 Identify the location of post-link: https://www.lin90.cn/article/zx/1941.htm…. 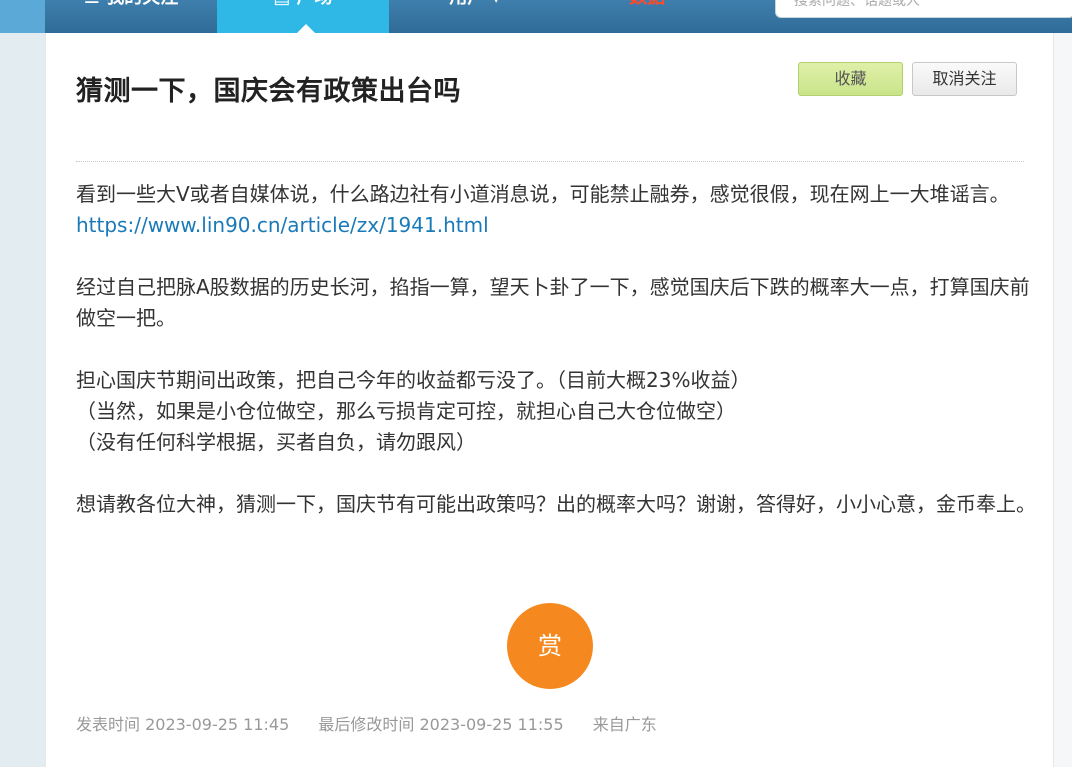
(282, 225).